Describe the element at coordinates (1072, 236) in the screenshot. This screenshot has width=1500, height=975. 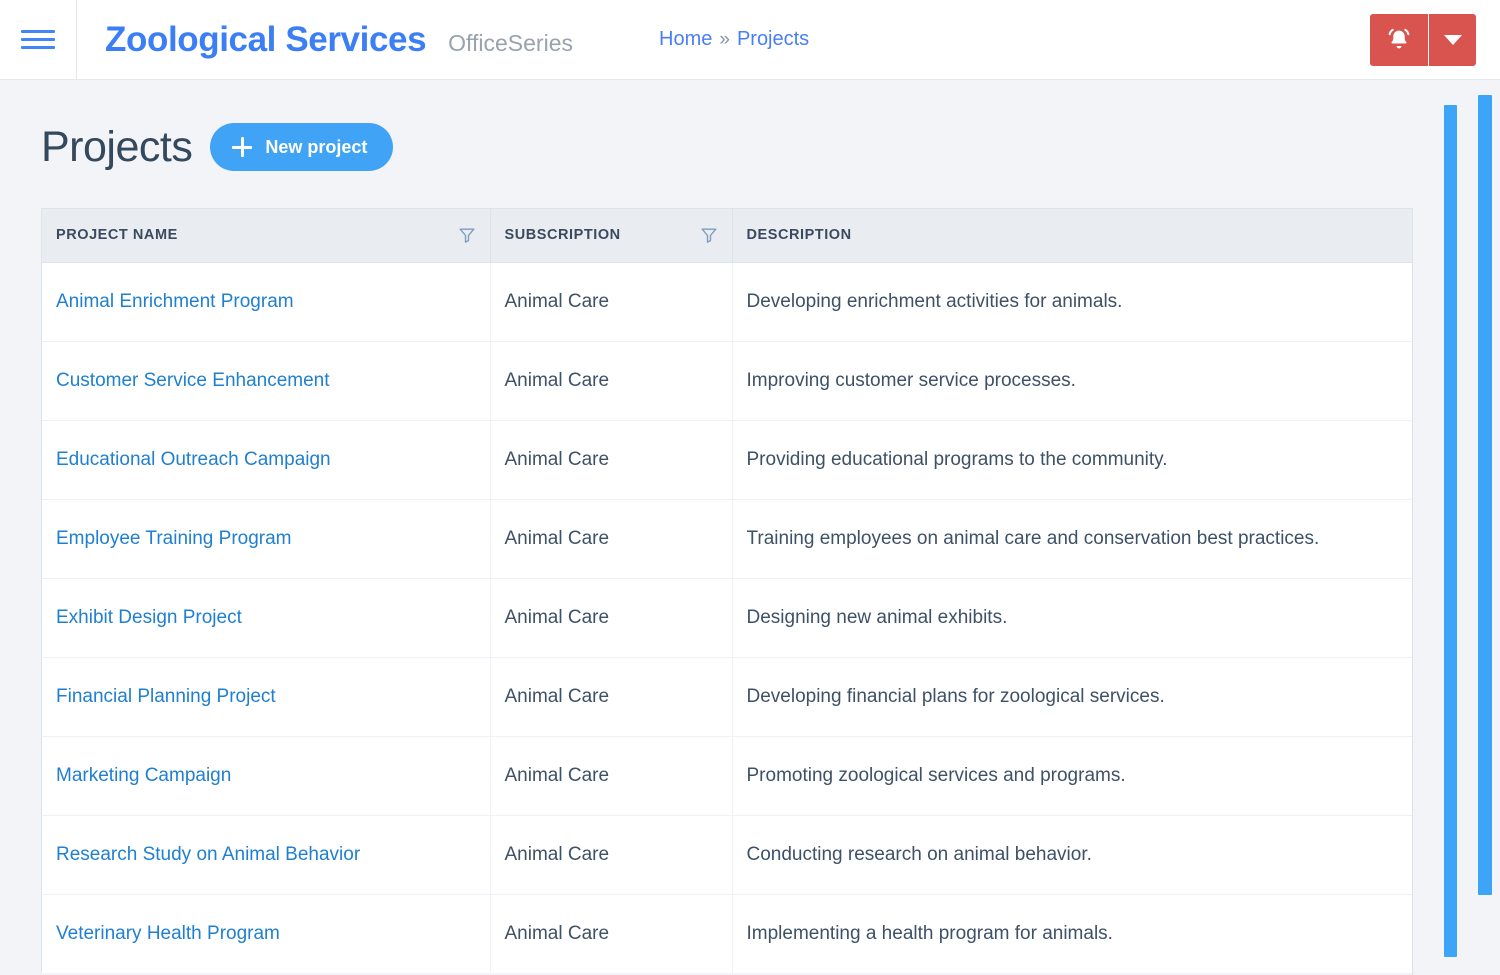
I see `column-header-description: DESCRIPTION` at that location.